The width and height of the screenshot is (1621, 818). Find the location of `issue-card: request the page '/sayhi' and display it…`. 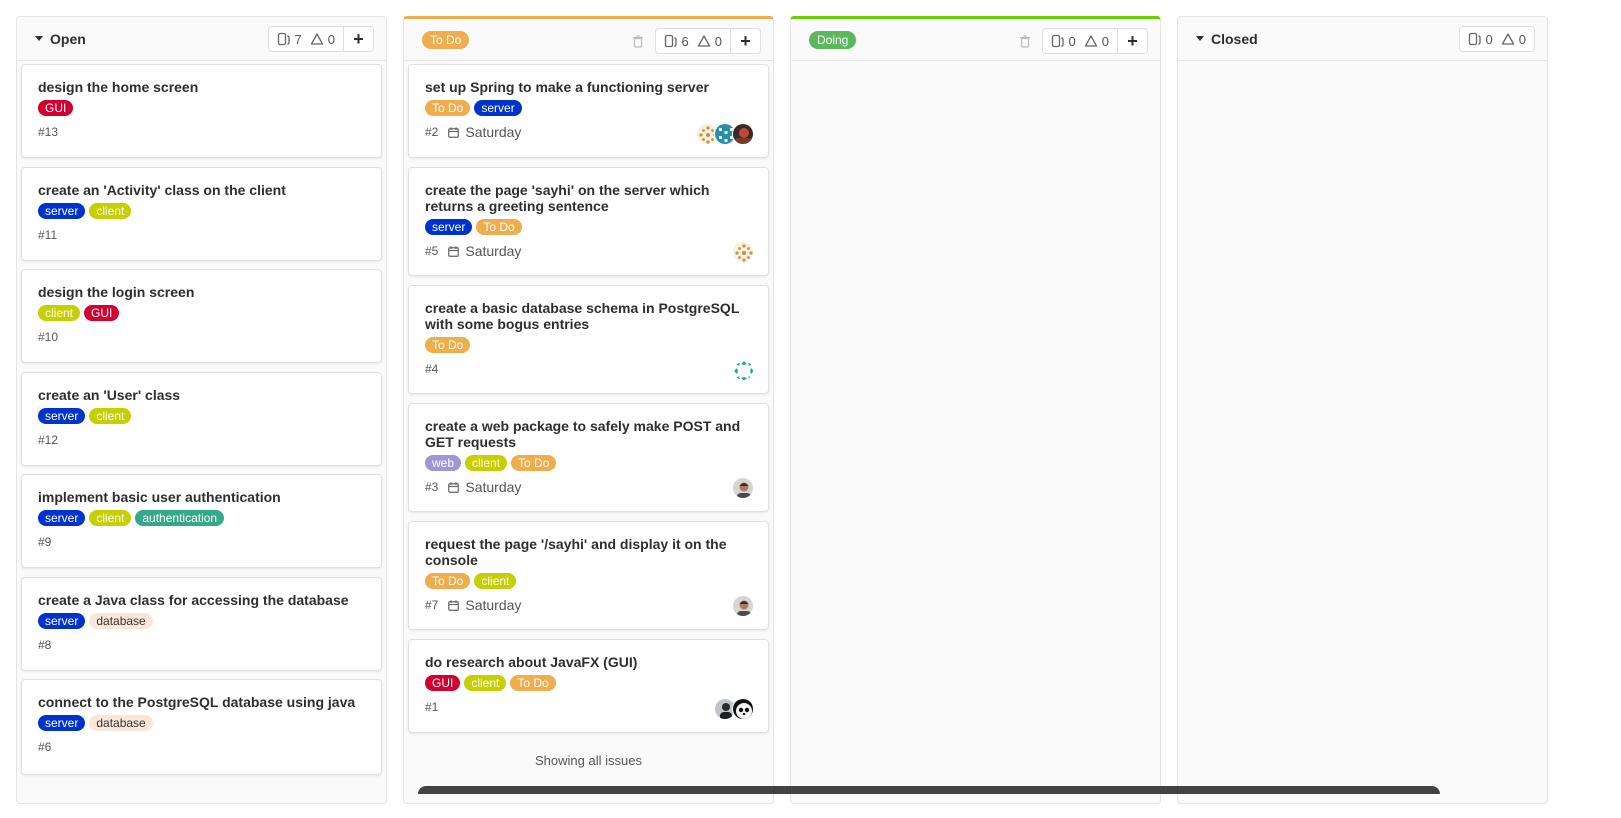

issue-card: request the page '/sayhi' and display it… is located at coordinates (588, 575).